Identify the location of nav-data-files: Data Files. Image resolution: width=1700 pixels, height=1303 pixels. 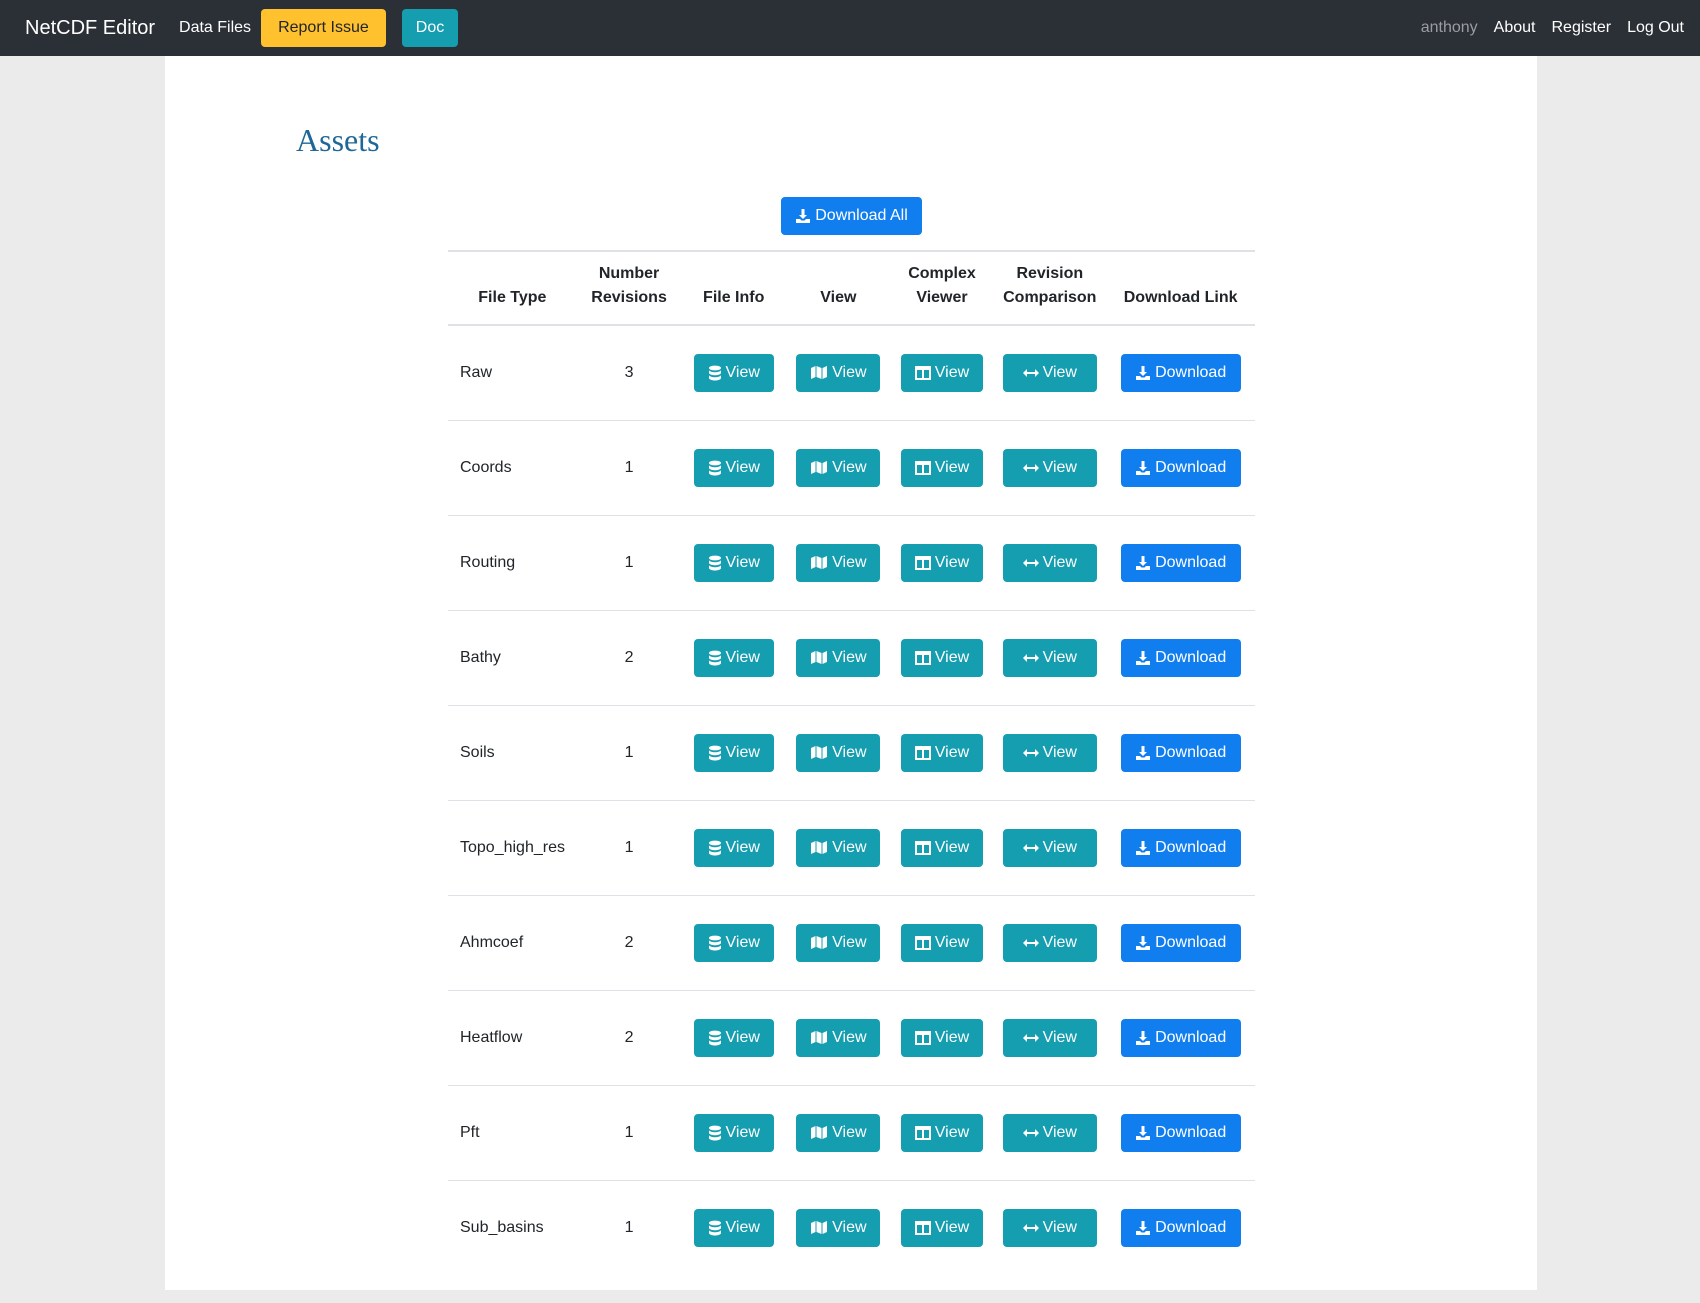
(215, 28).